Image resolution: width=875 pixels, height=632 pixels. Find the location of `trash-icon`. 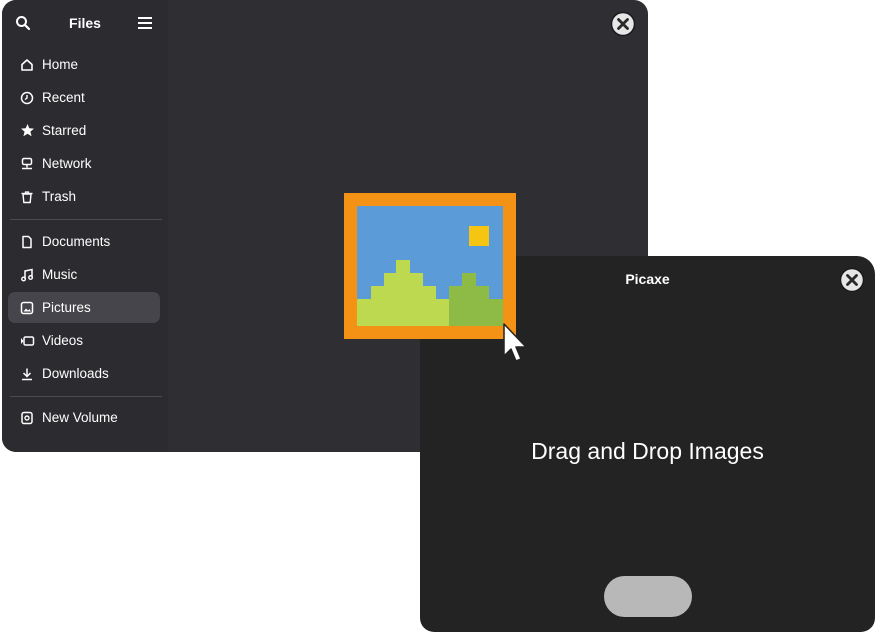

trash-icon is located at coordinates (27, 197).